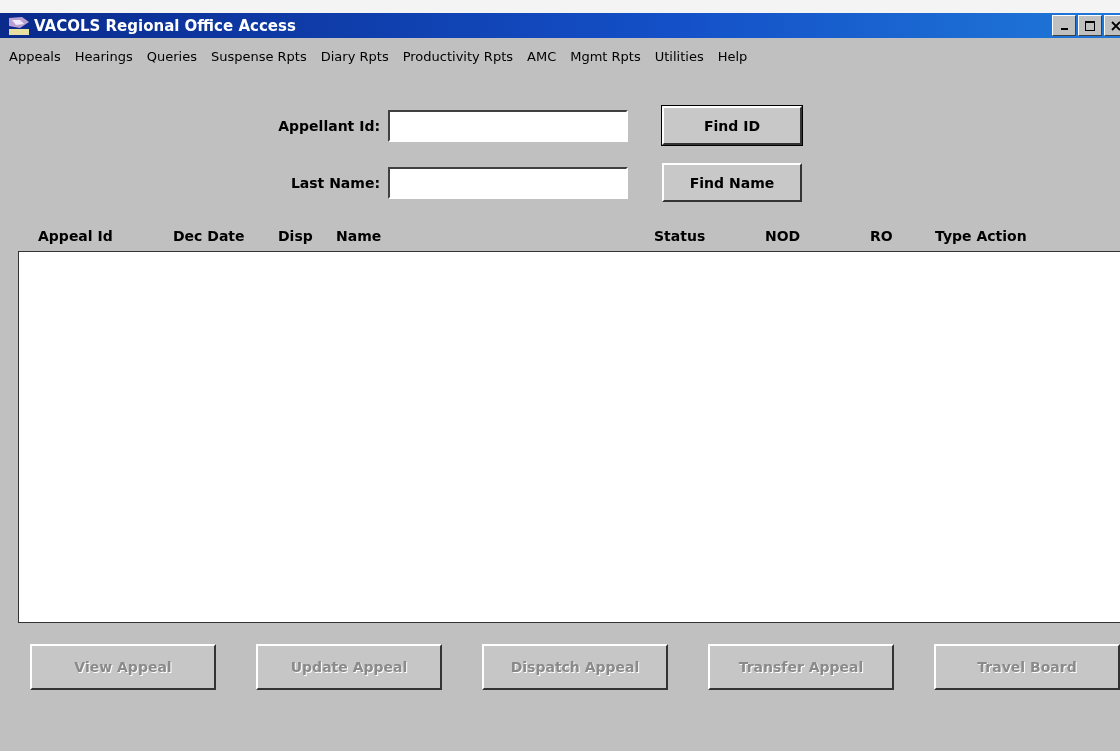 This screenshot has height=751, width=1120. I want to click on find-button: Find ID, so click(732, 125).